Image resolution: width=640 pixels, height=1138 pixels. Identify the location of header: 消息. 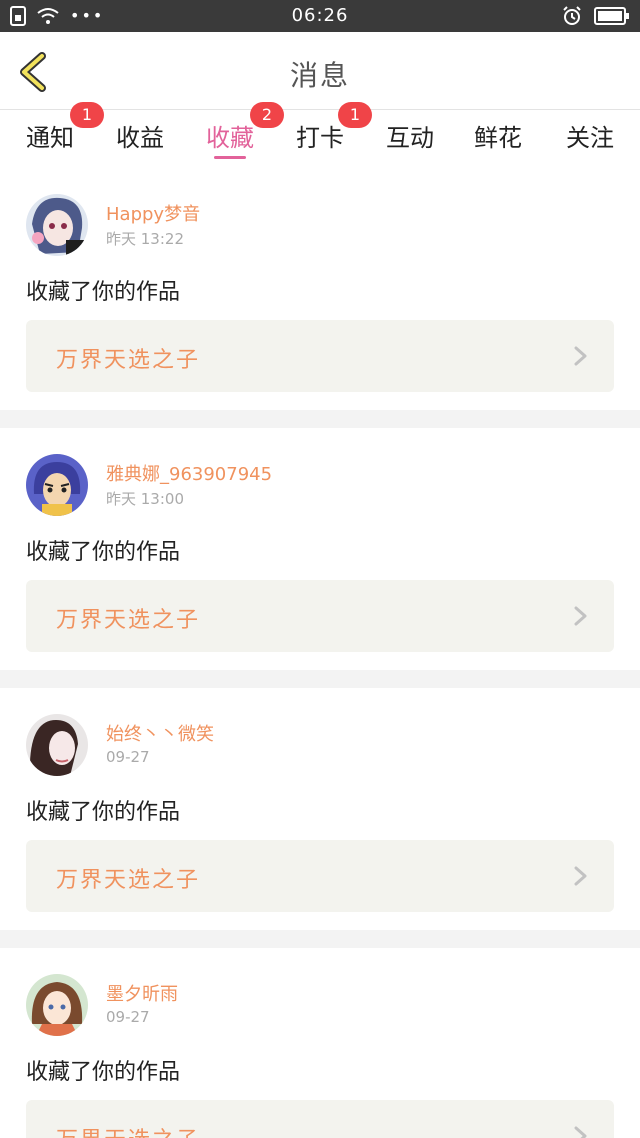
(320, 71).